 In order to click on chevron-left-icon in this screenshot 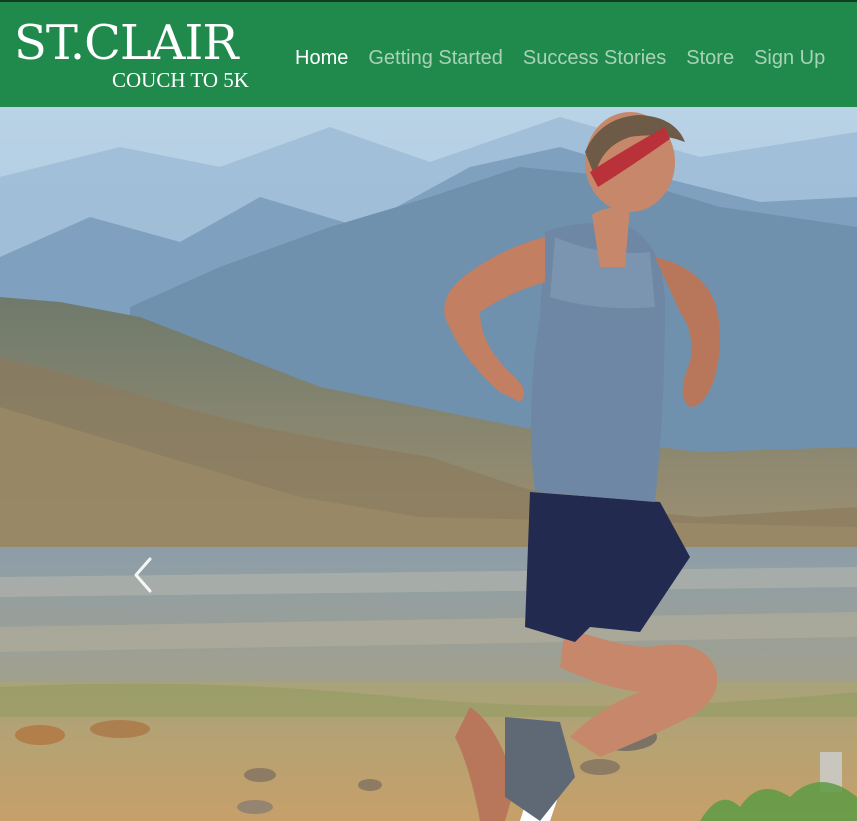, I will do `click(143, 575)`.